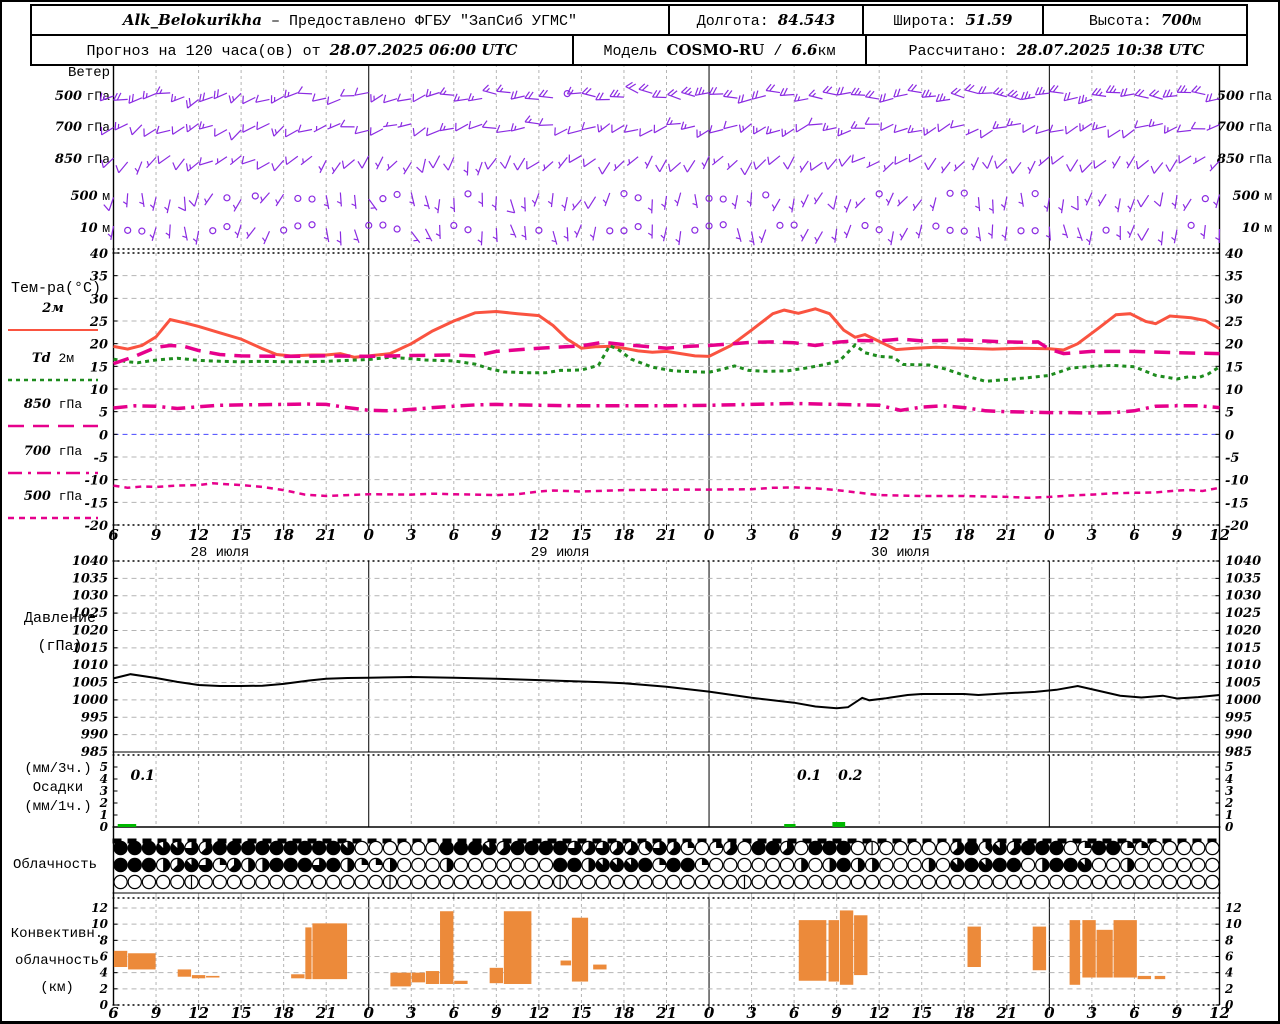 The image size is (1280, 1024). Describe the element at coordinates (929, 21) in the screenshot. I see `latitude-label: Широта:` at that location.